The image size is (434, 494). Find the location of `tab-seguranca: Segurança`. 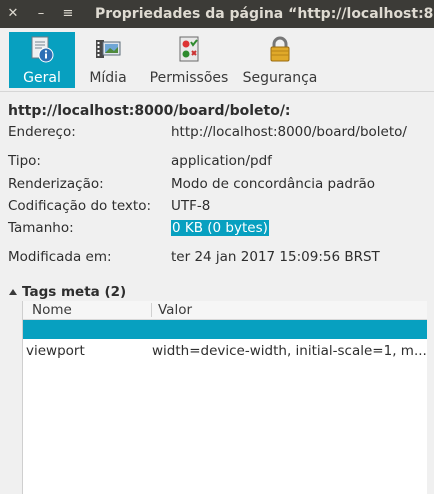

tab-seguranca: Segurança is located at coordinates (280, 60).